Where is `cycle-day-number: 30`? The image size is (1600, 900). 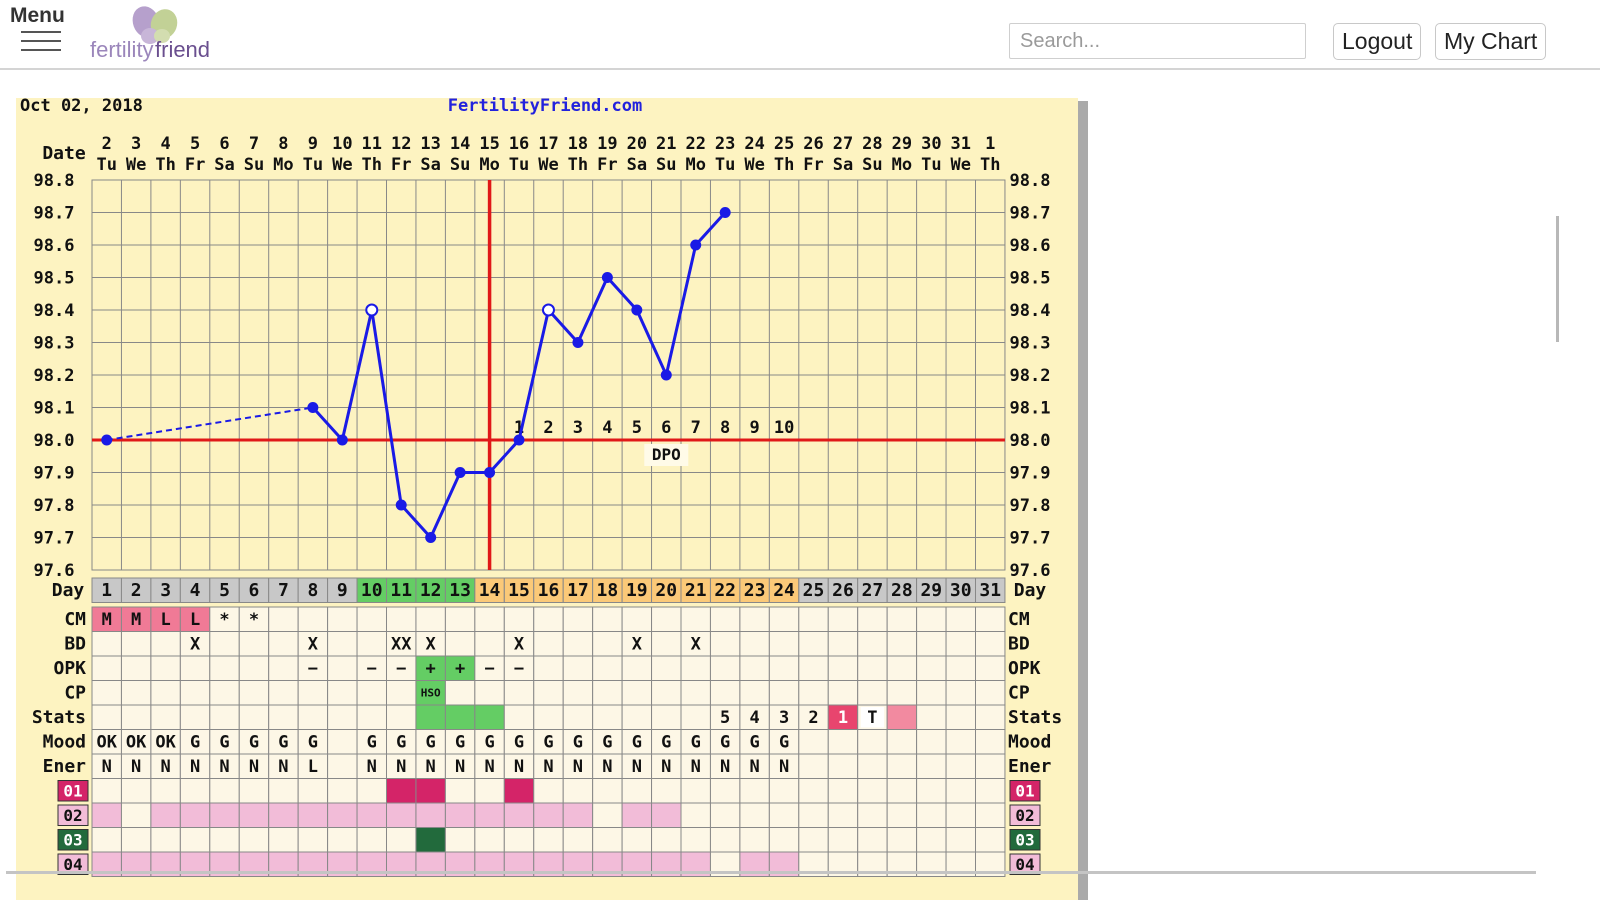
cycle-day-number: 30 is located at coordinates (961, 590).